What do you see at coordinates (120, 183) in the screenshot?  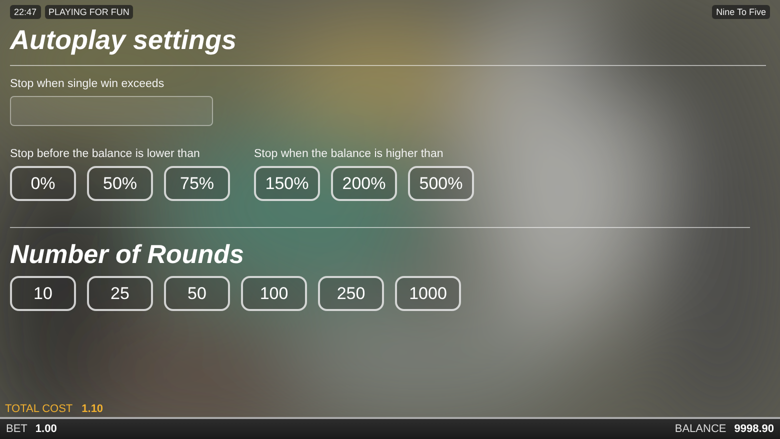 I see `option-button: 50%` at bounding box center [120, 183].